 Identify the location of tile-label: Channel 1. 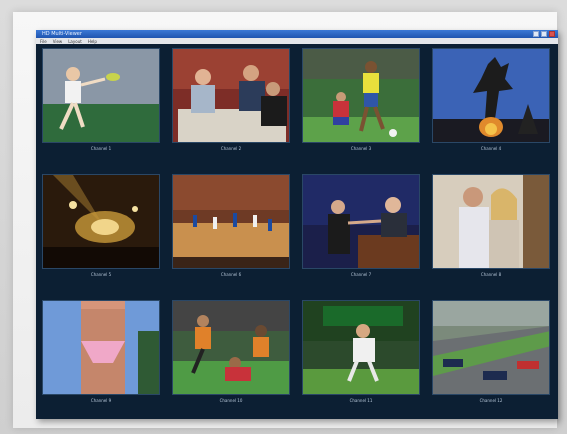
(101, 148).